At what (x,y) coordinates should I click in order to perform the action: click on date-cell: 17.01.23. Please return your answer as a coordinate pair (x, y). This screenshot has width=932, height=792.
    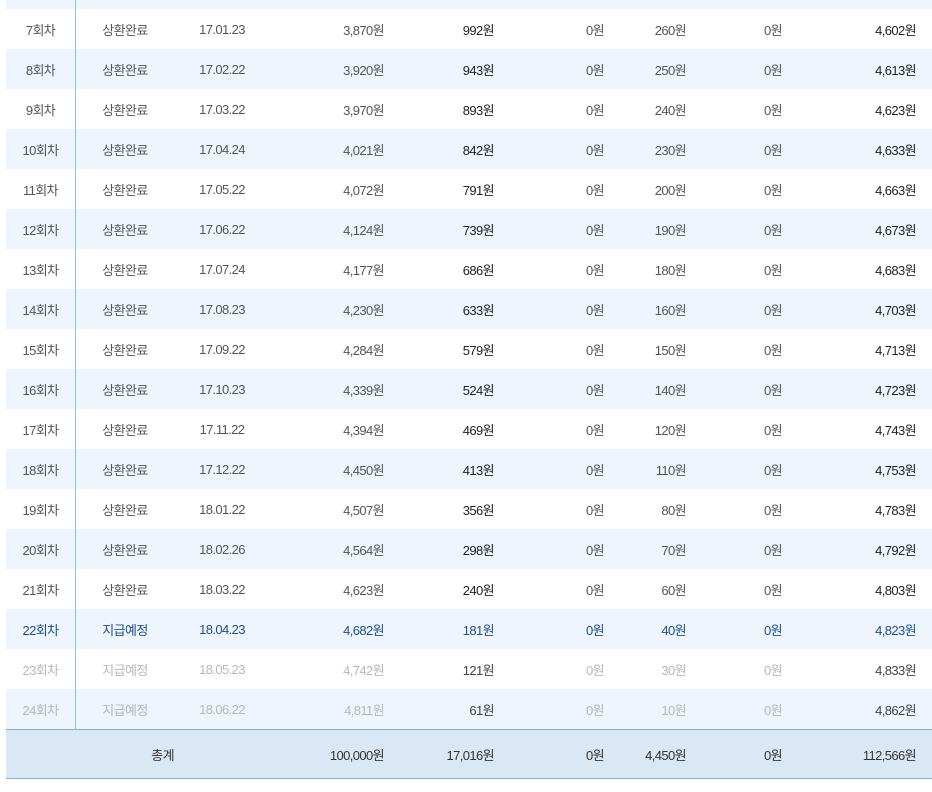
    Looking at the image, I should click on (222, 29).